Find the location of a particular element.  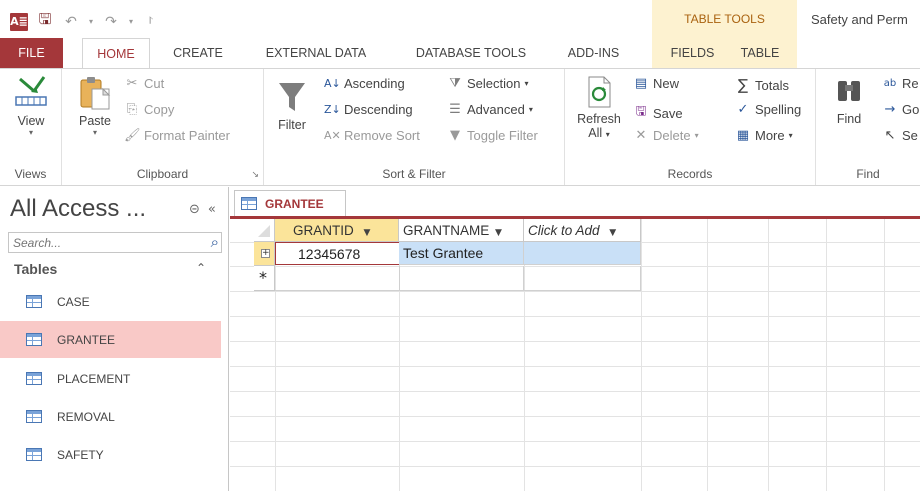

collapse-group-icon: ⌃ is located at coordinates (201, 268).